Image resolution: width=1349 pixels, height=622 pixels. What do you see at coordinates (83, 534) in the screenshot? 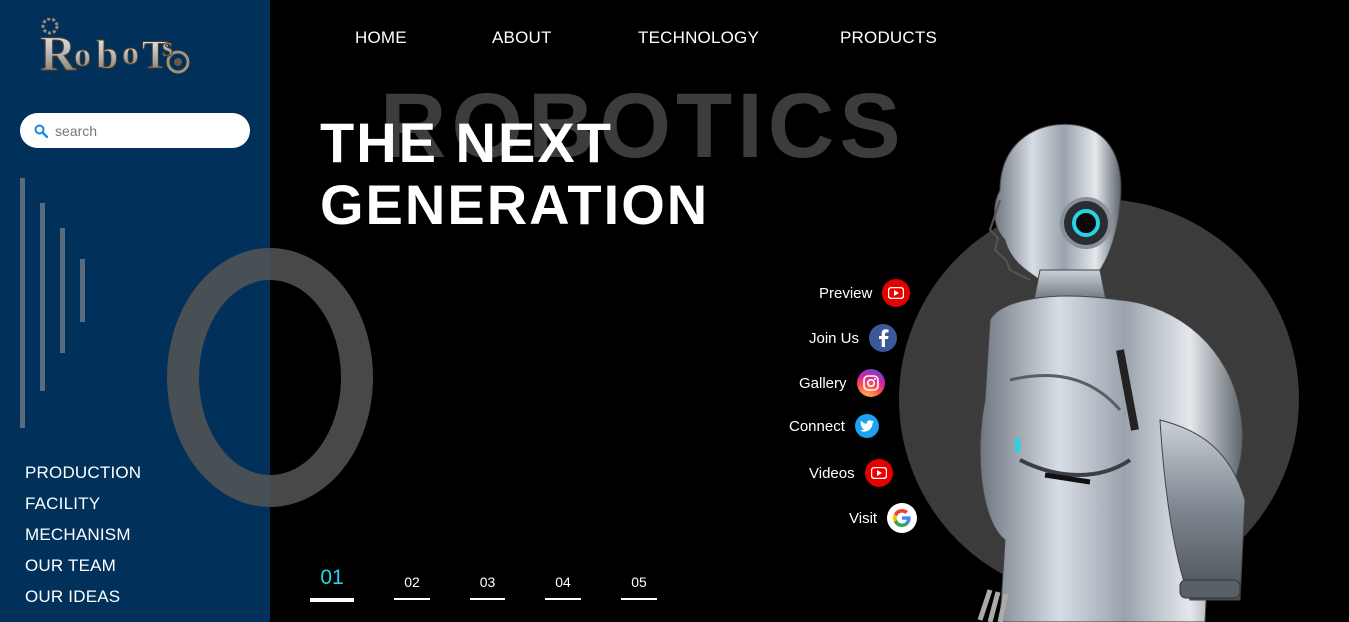
I see `sidebar-item-mechanism: MECHANISM` at bounding box center [83, 534].